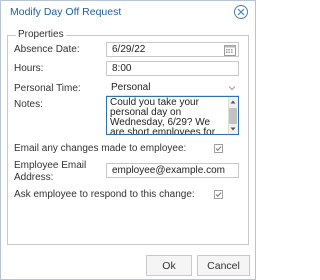  What do you see at coordinates (100, 148) in the screenshot?
I see `email-changes-label: Email any changes made to employee:` at bounding box center [100, 148].